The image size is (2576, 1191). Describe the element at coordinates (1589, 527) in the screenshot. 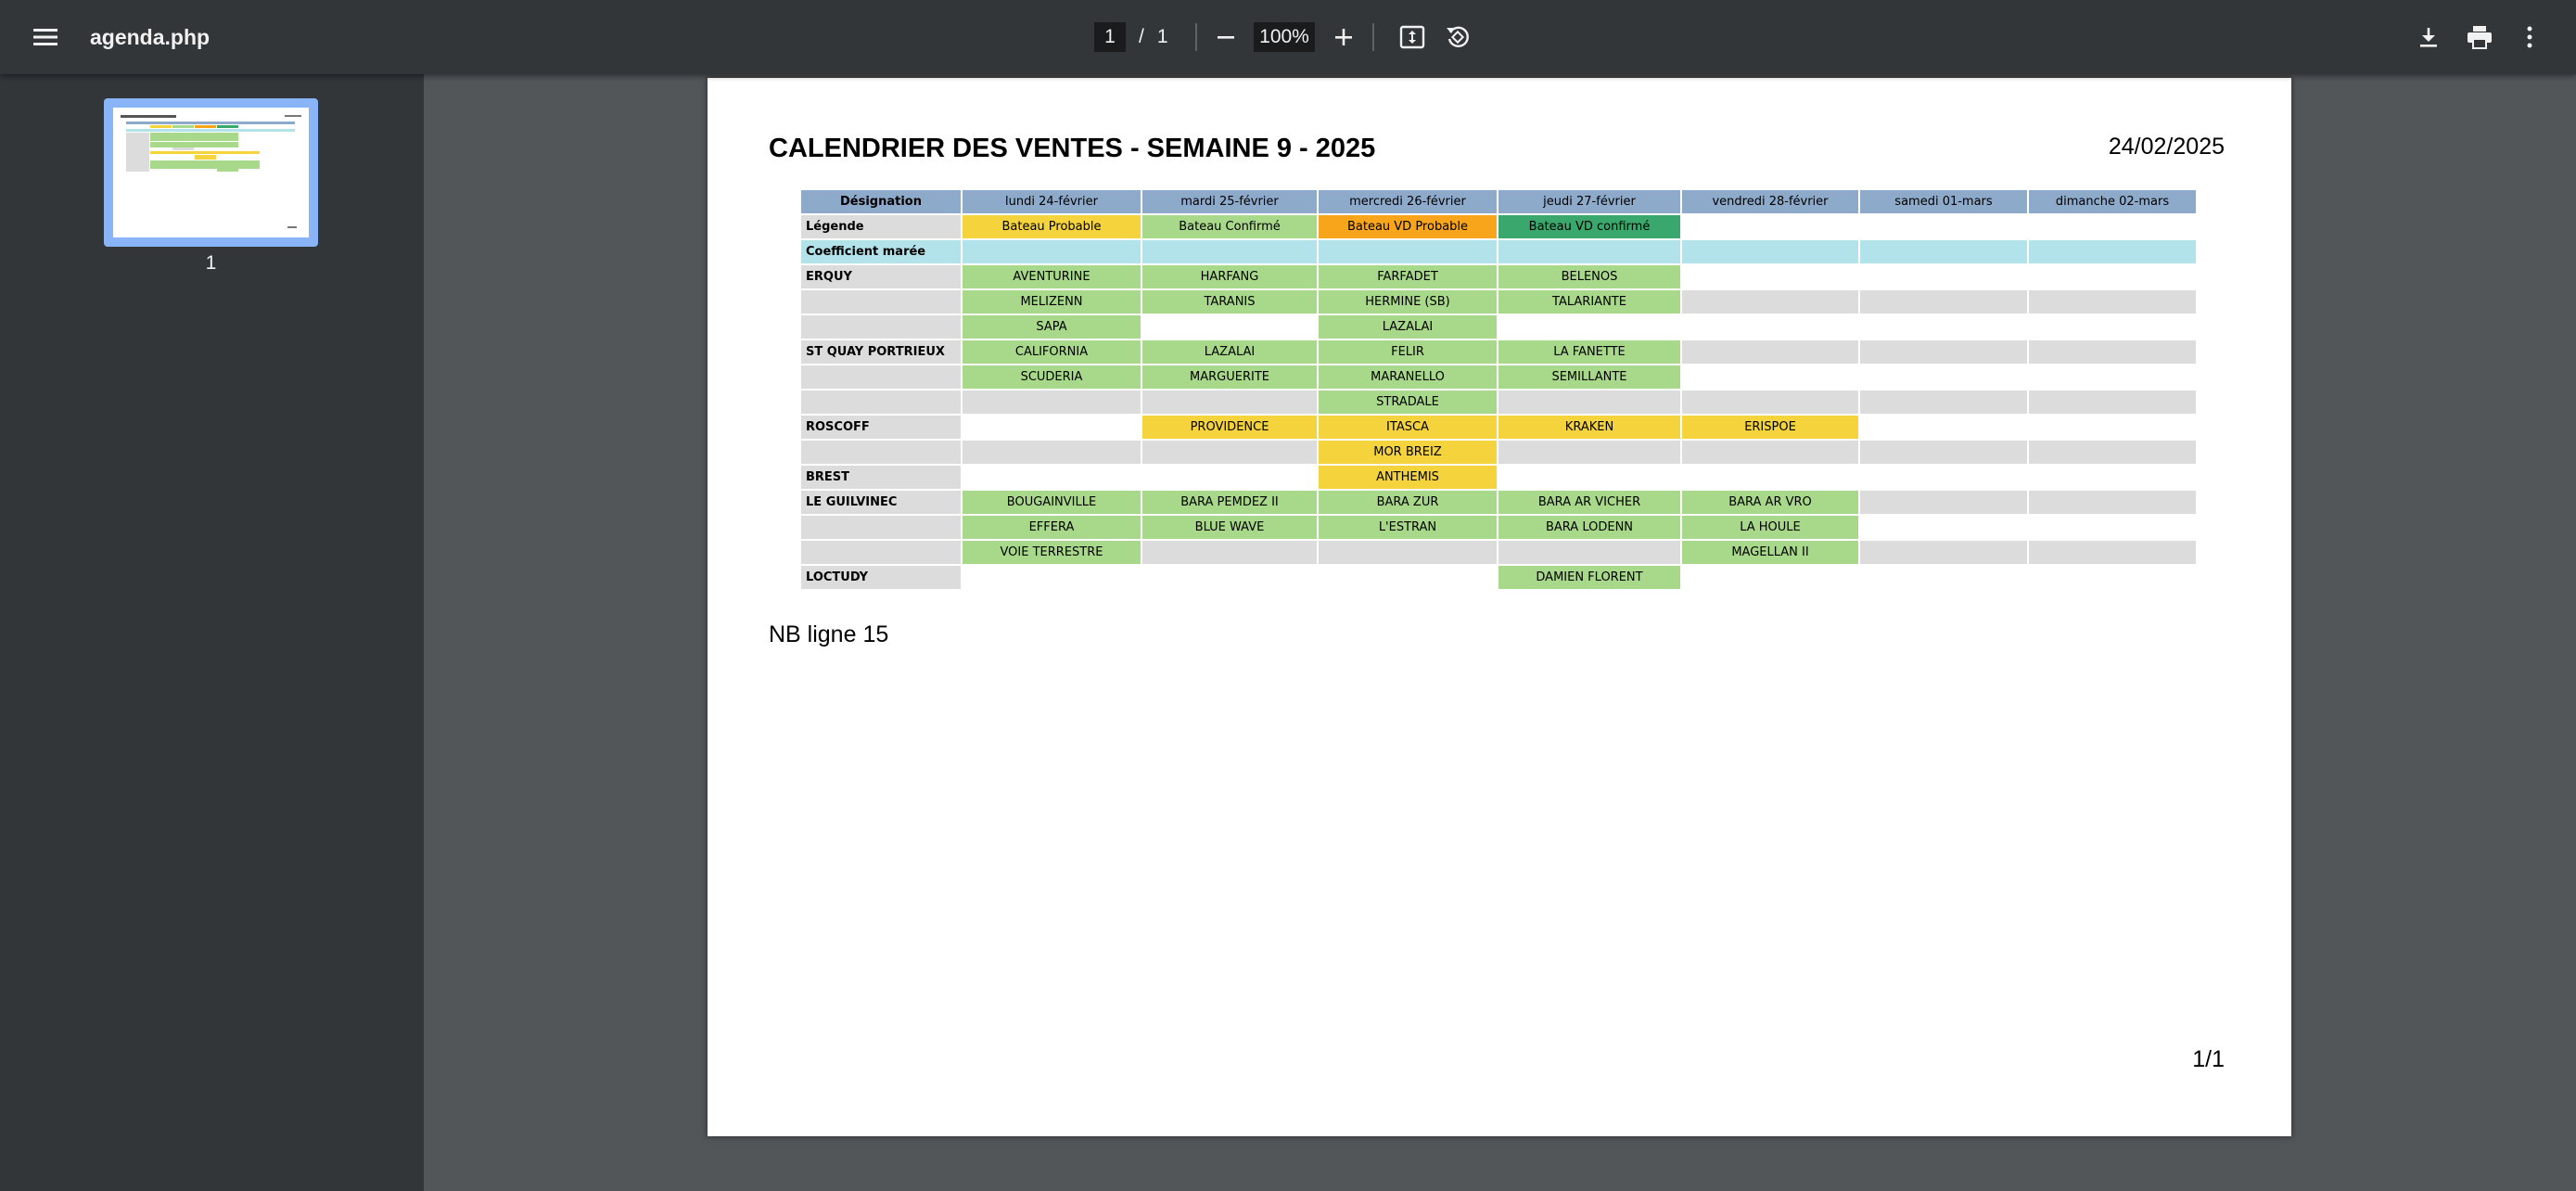

I see `boat-cell: BARA LODENN` at that location.